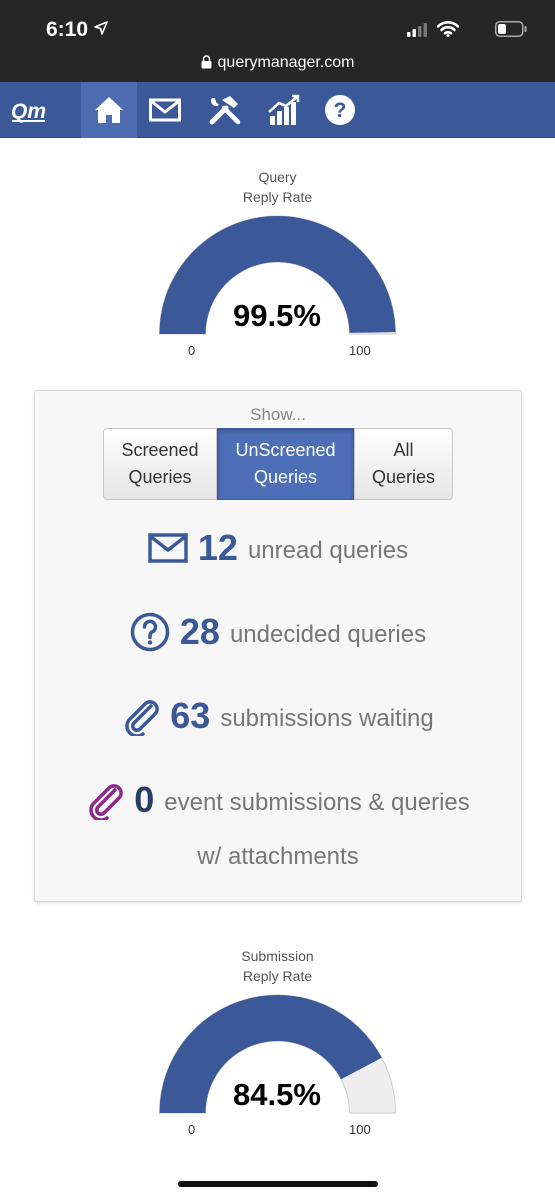 The height and width of the screenshot is (1200, 555). I want to click on nav-home, so click(109, 110).